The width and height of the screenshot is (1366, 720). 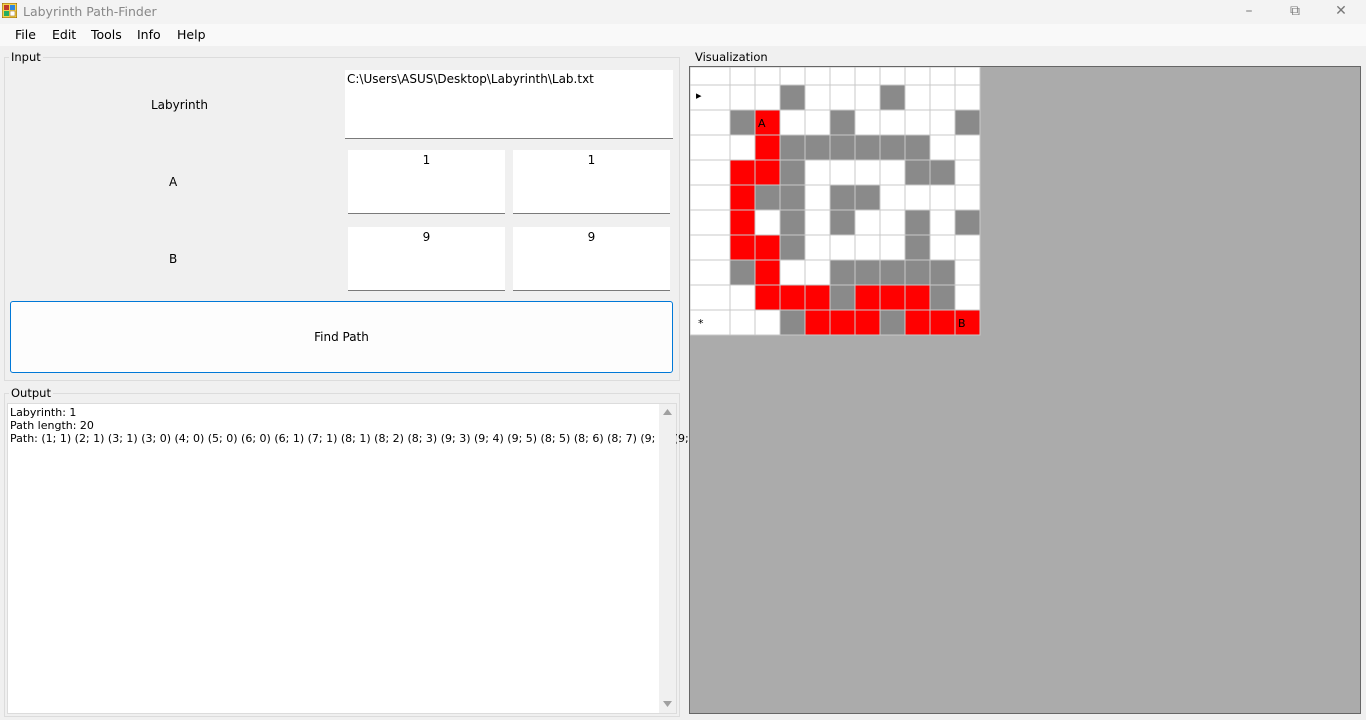 What do you see at coordinates (191, 34) in the screenshot?
I see `menu-help: Help` at bounding box center [191, 34].